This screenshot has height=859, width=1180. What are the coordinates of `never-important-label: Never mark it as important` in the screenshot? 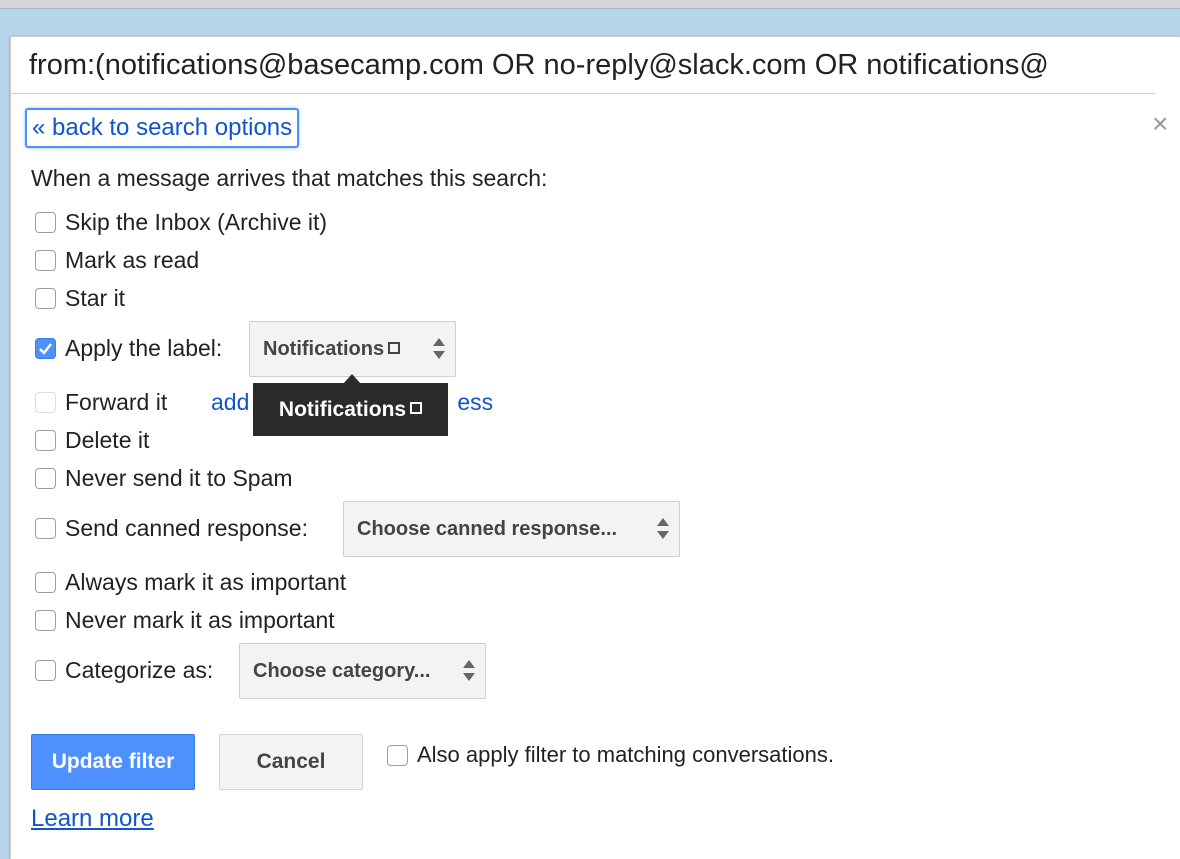 It's located at (200, 620).